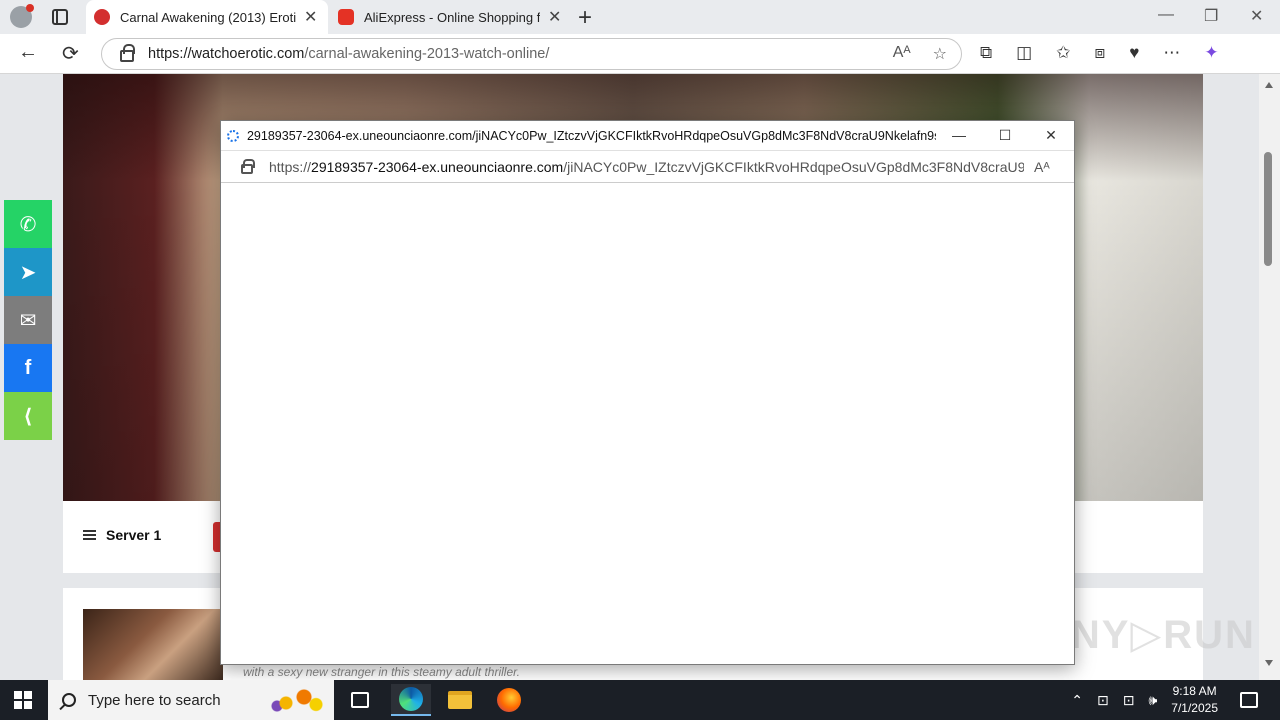  Describe the element at coordinates (153, 644) in the screenshot. I see `movie-poster` at that location.